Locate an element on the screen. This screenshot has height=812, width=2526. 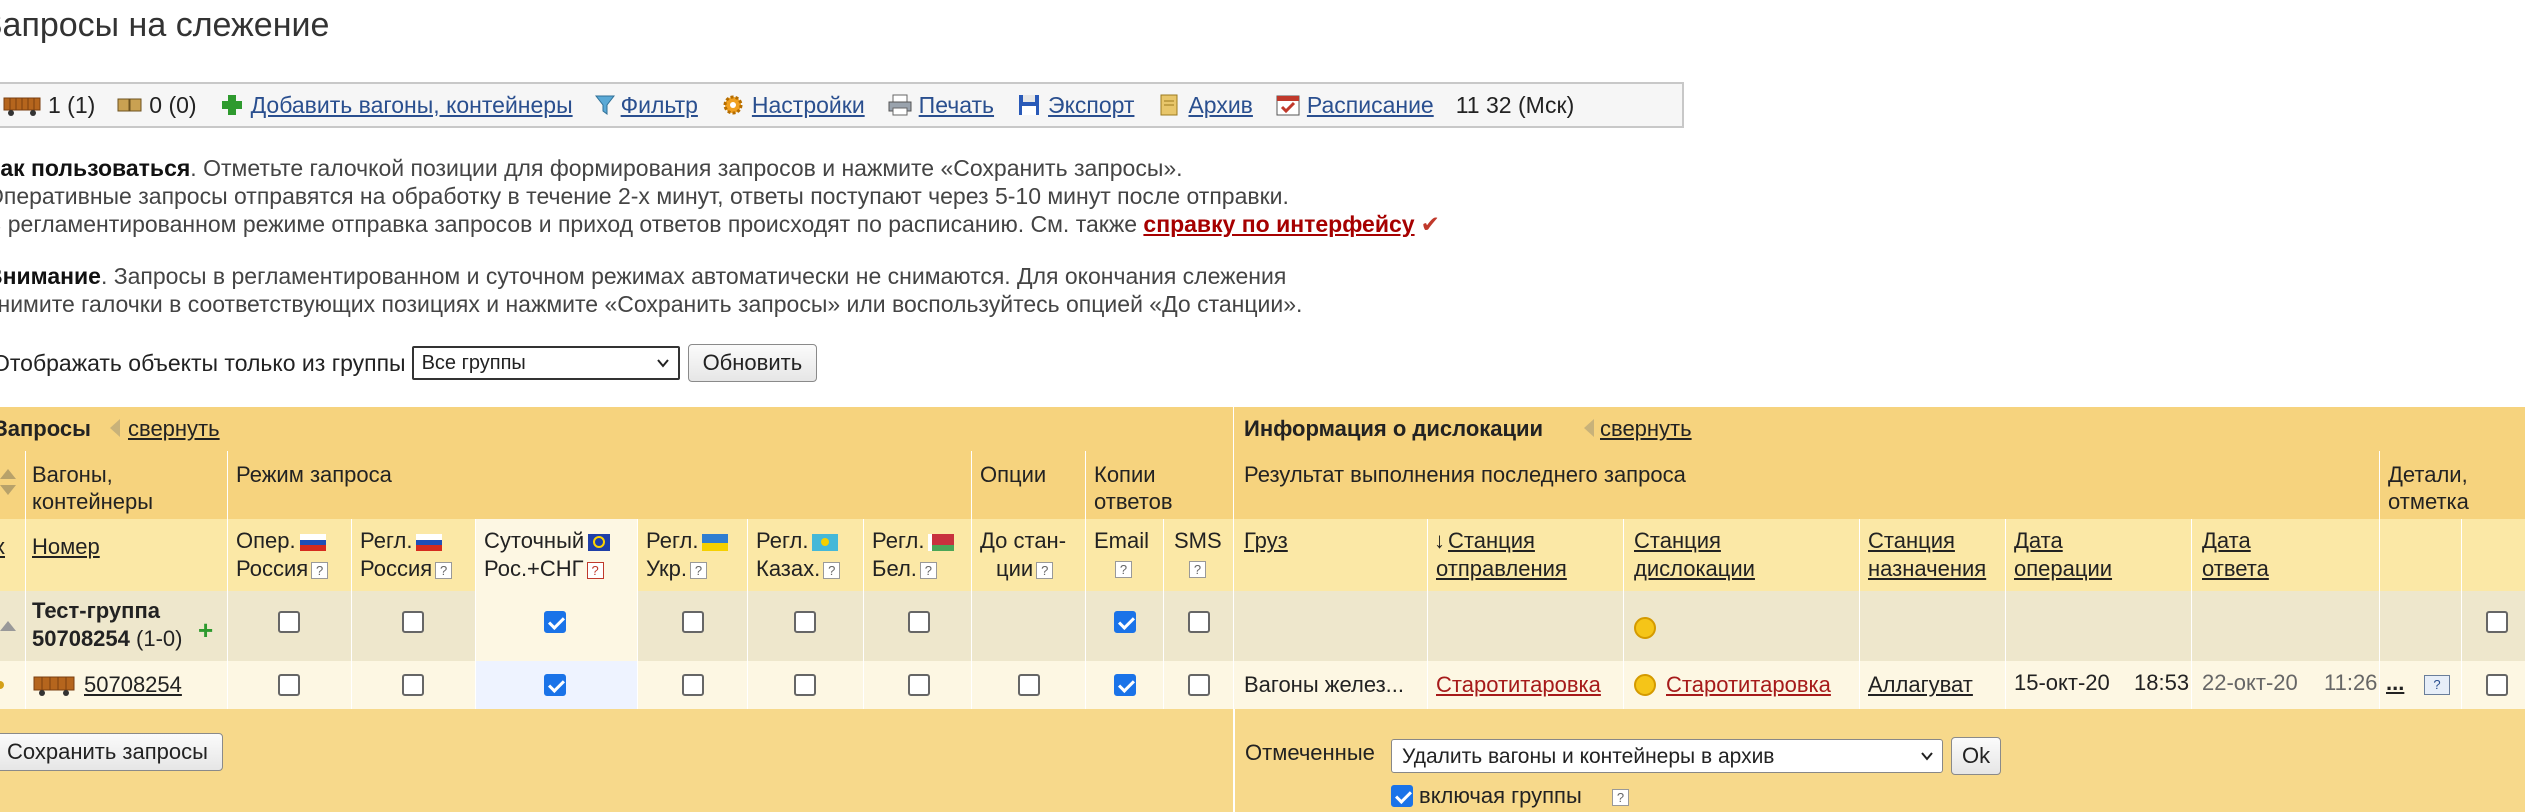
include-groups-check is located at coordinates (1402, 796).